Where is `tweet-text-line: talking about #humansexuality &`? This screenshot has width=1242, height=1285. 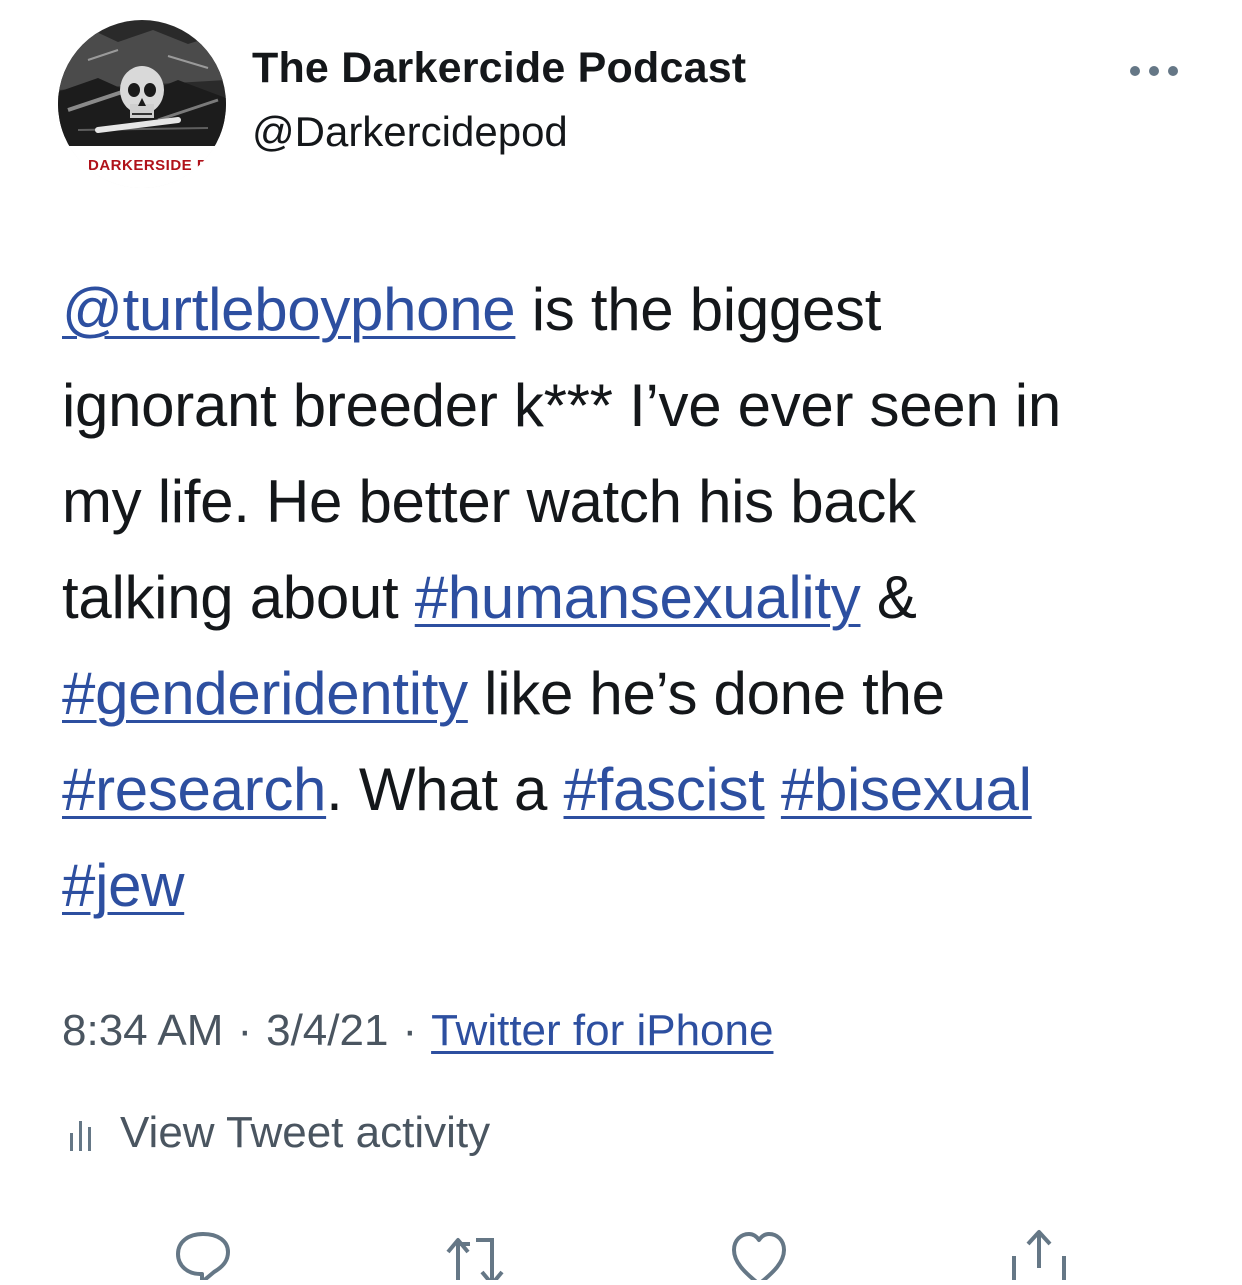
tweet-text-line: talking about #humansexuality & is located at coordinates (627, 598).